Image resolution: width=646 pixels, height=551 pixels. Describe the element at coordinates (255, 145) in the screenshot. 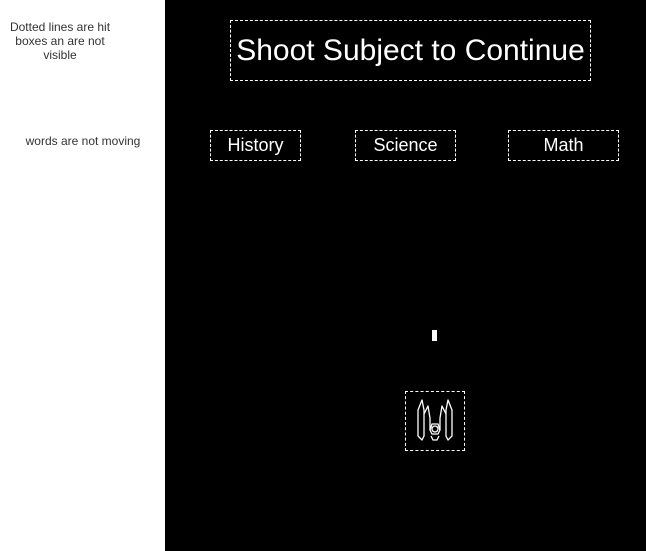

I see `subject-target-history: History` at that location.